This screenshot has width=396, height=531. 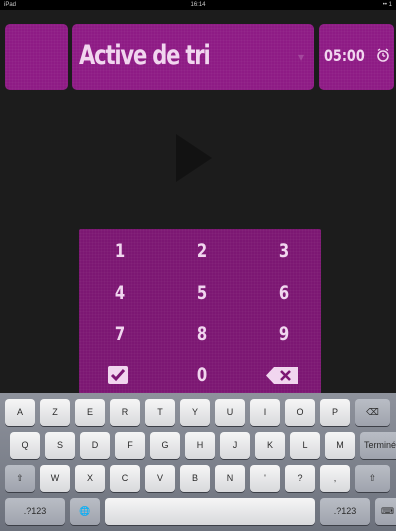 I want to click on title-bar: Active de tri ▾, so click(x=193, y=57).